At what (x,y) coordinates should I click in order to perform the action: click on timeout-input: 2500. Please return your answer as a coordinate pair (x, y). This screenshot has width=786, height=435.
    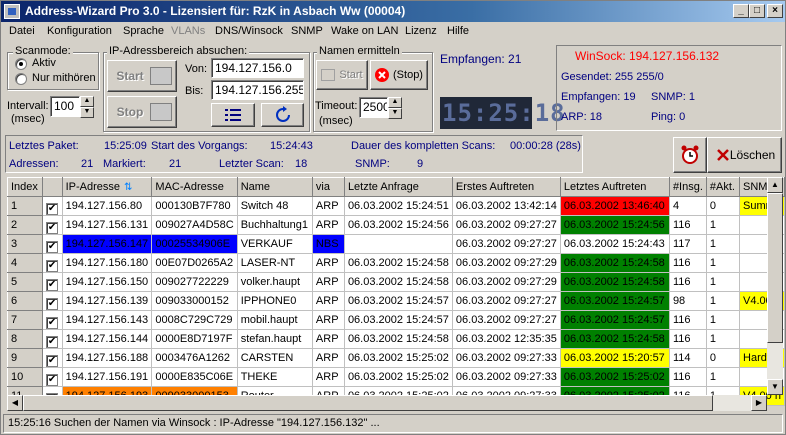
    Looking at the image, I should click on (373, 107).